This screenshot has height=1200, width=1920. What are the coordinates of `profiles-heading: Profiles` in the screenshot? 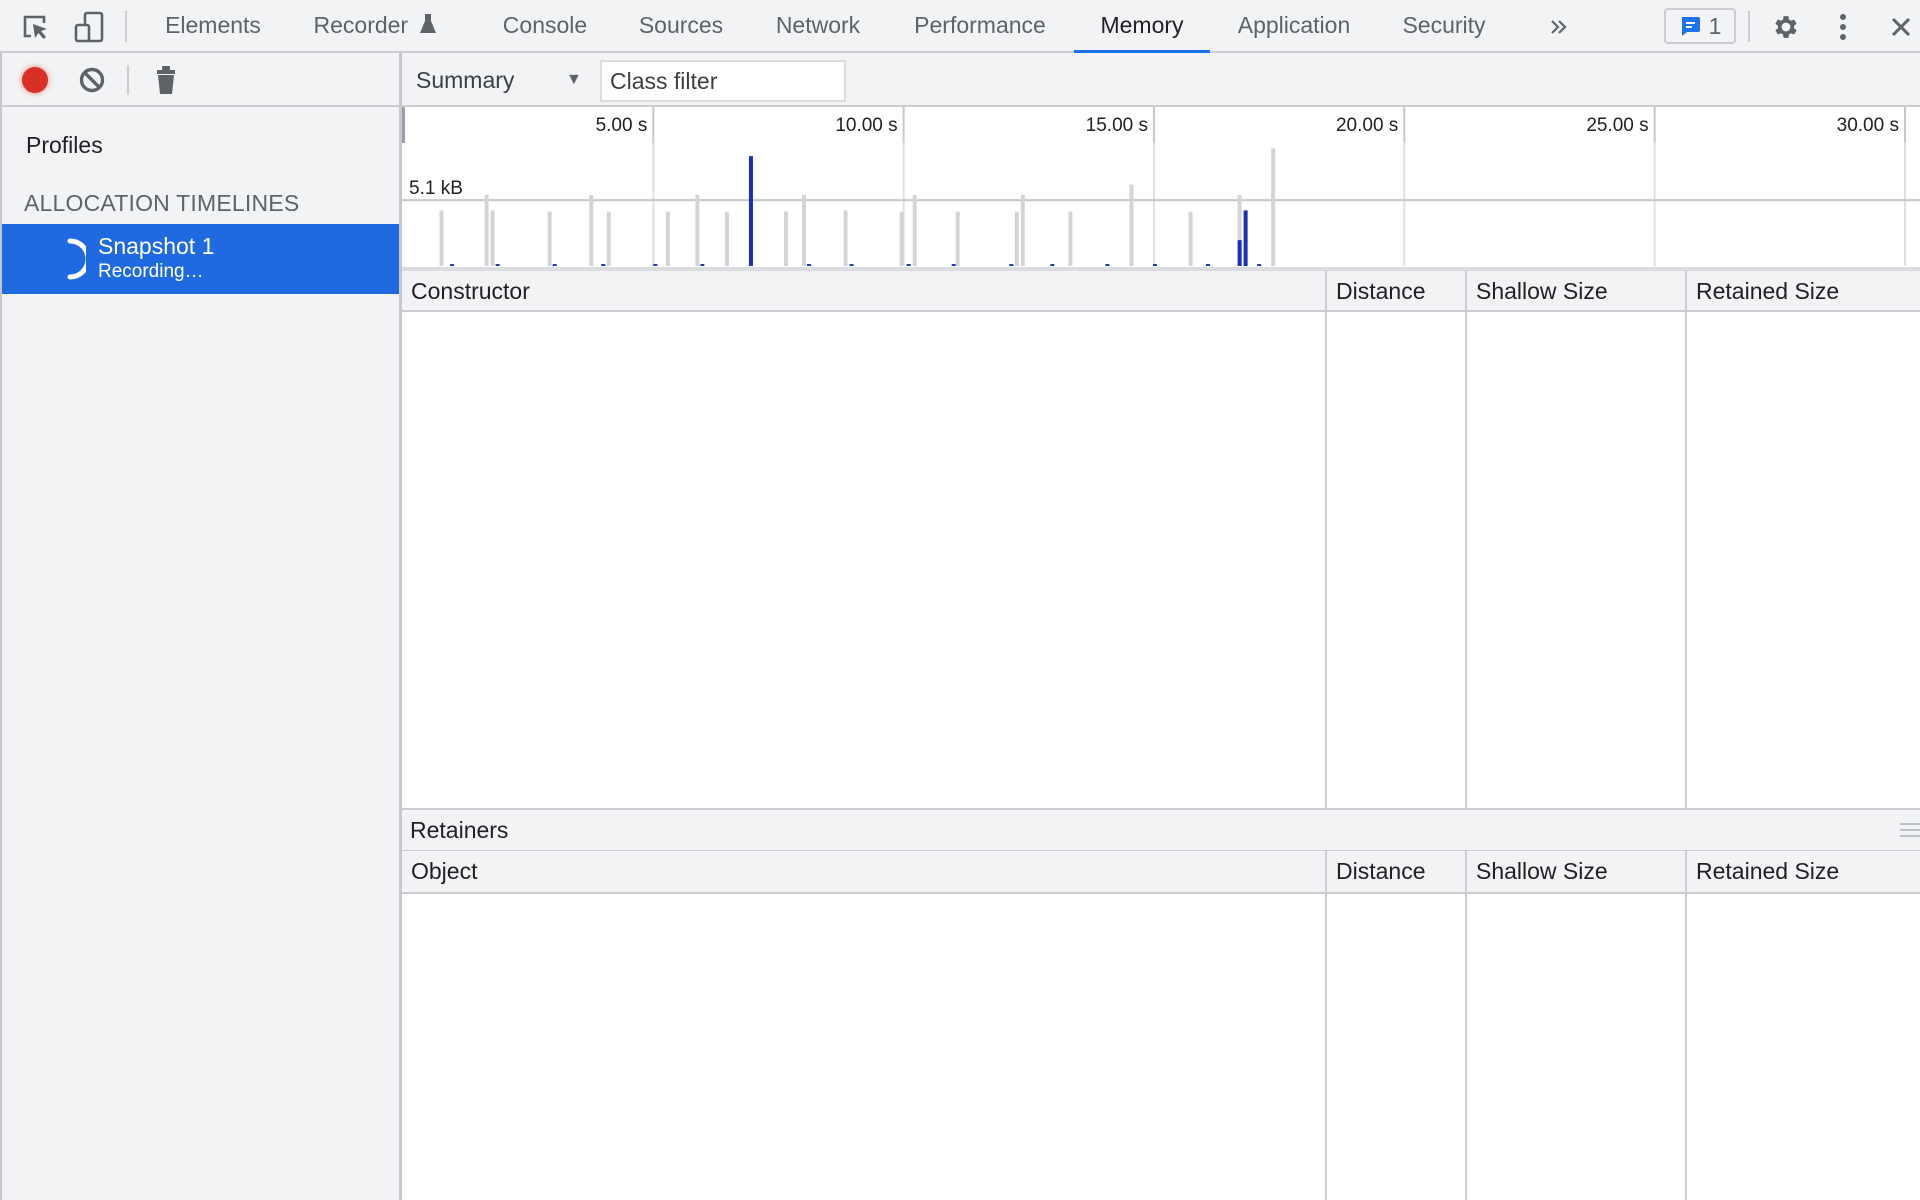 It's located at (64, 145).